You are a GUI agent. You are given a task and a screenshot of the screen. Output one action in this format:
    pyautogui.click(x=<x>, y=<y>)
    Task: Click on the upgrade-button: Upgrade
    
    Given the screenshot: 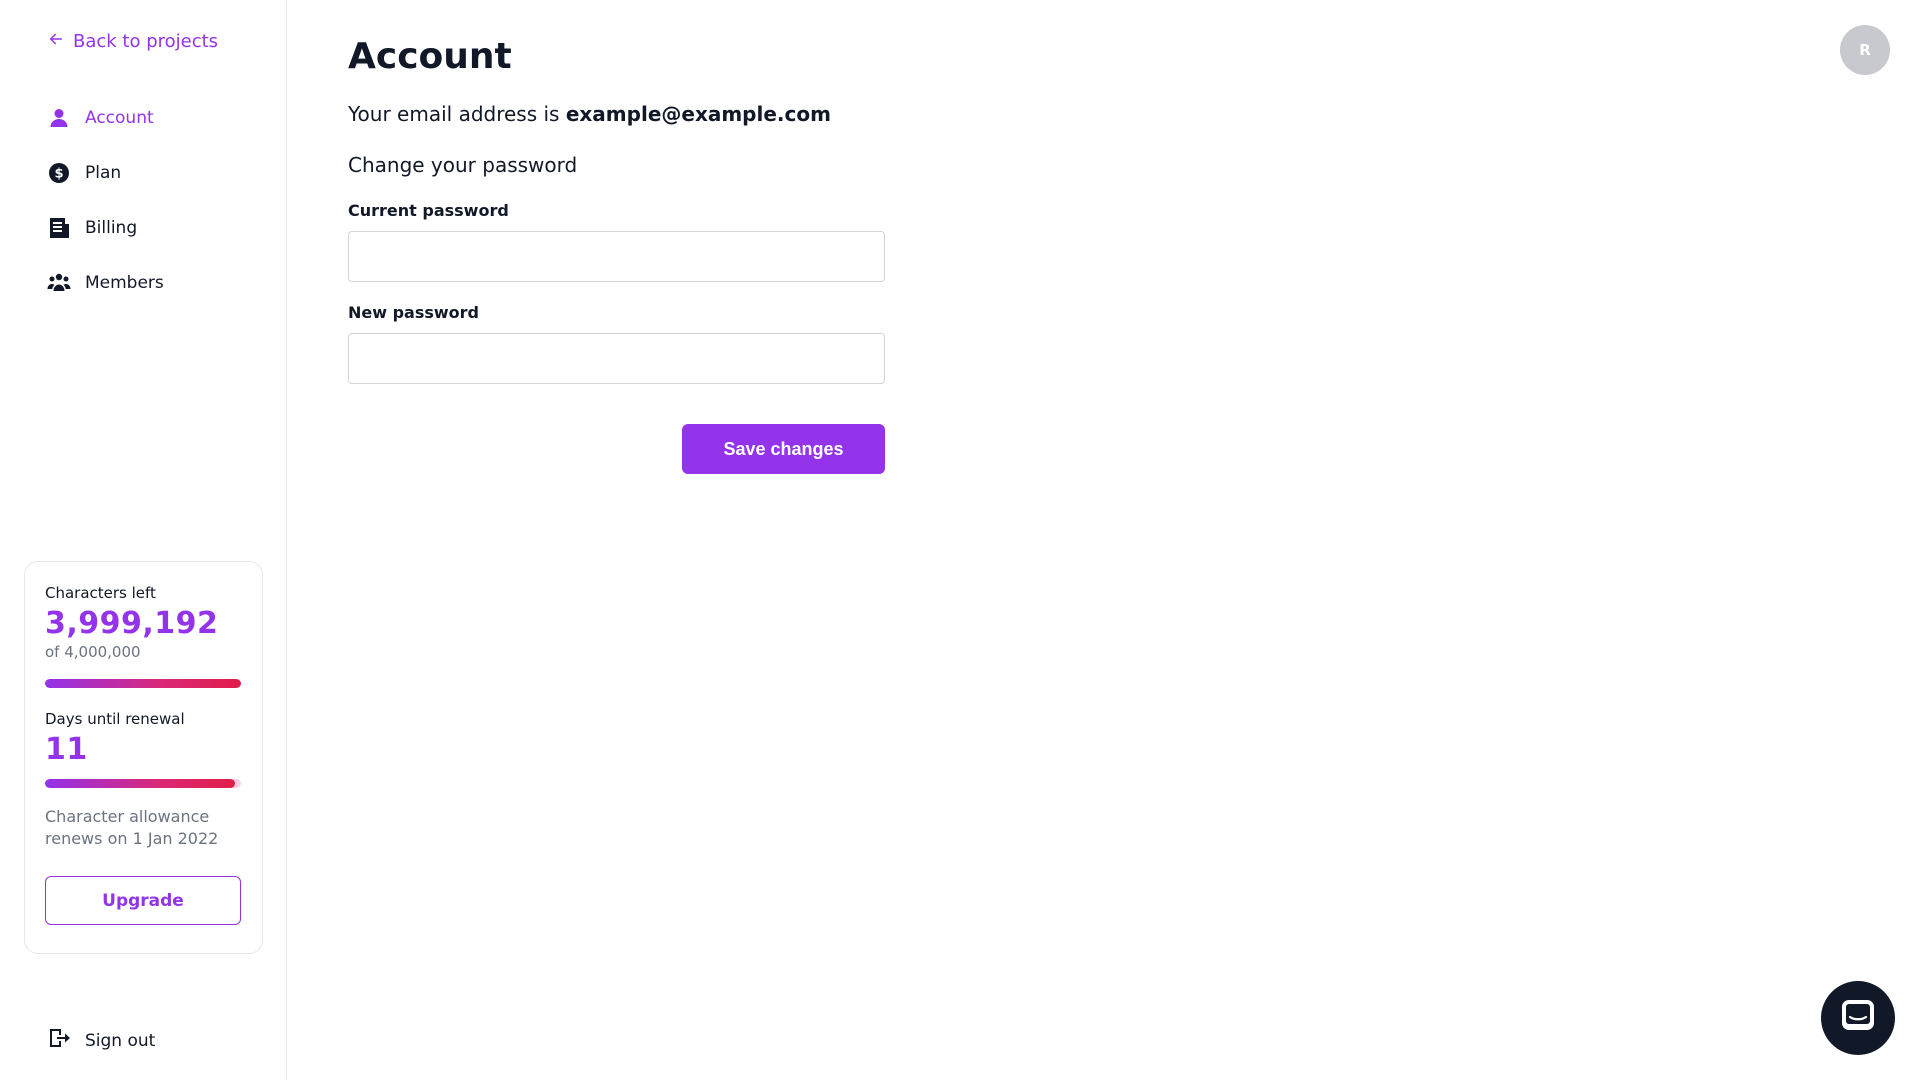 What is the action you would take?
    pyautogui.click(x=143, y=900)
    